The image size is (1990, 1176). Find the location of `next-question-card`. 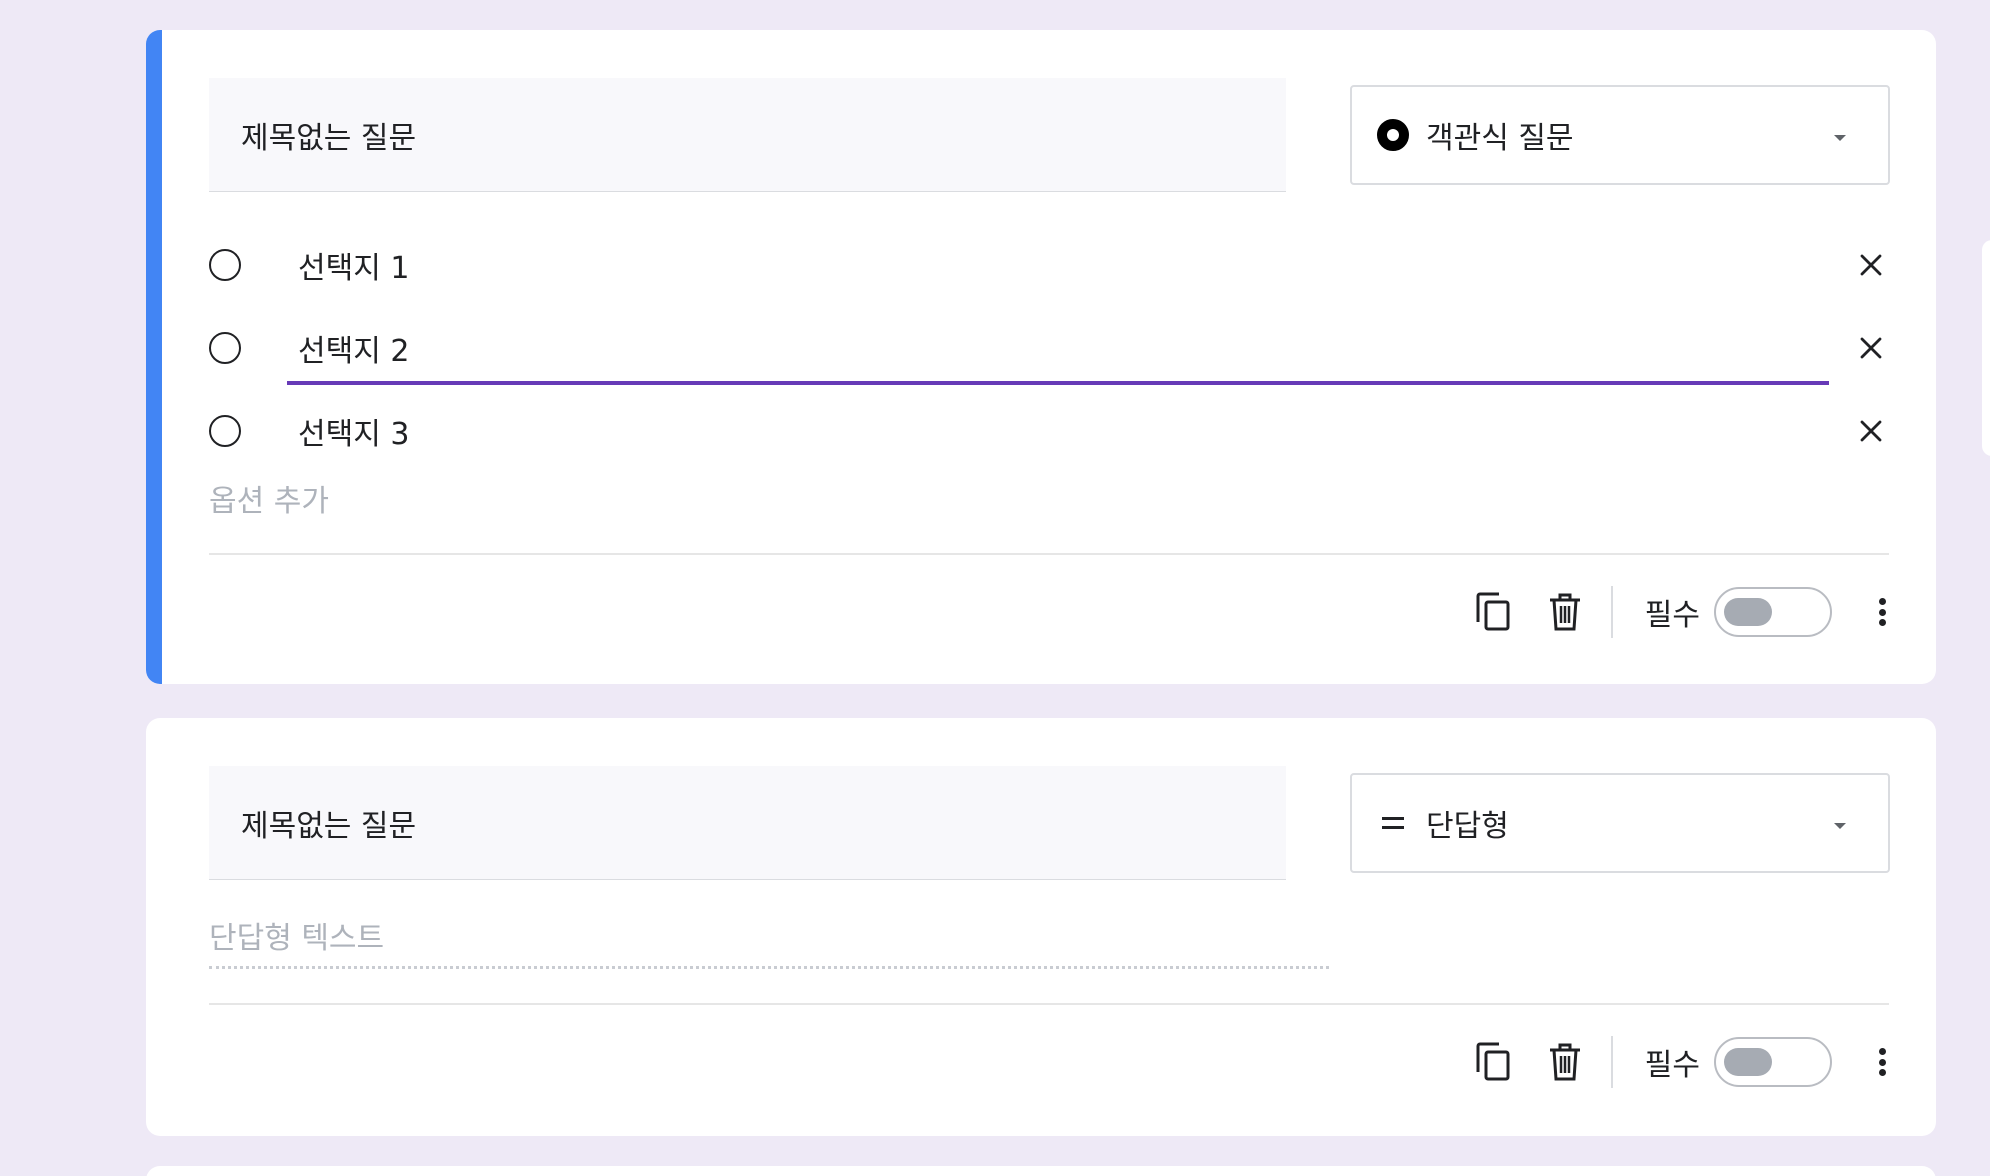

next-question-card is located at coordinates (1041, 1171).